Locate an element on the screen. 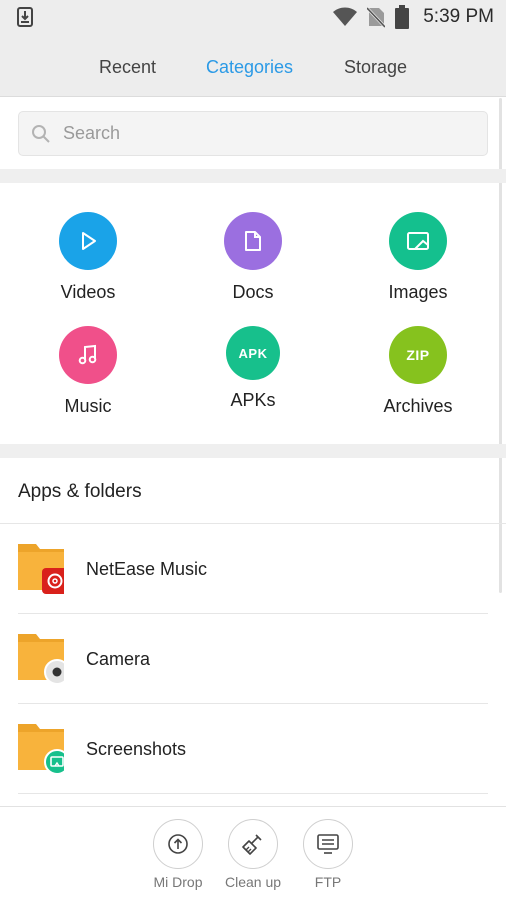  docs-circle is located at coordinates (253, 241).